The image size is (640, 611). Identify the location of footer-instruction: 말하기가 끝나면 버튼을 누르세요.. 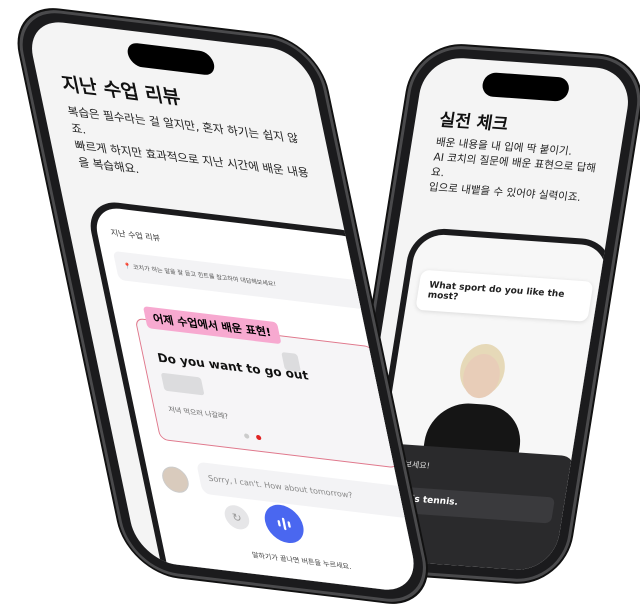
(302, 561).